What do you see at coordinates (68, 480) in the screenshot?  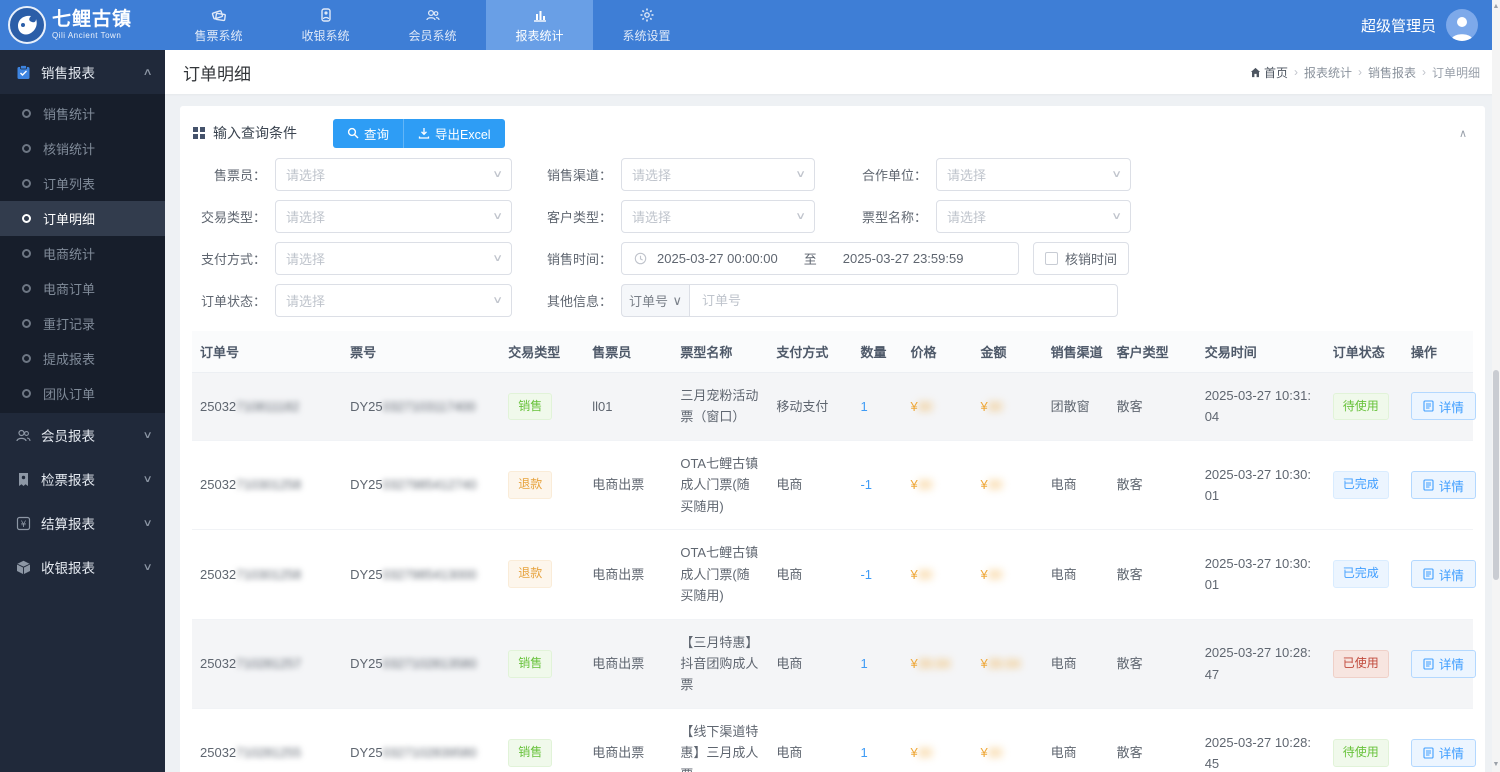 I see `sidebar-group-label: 检票报表` at bounding box center [68, 480].